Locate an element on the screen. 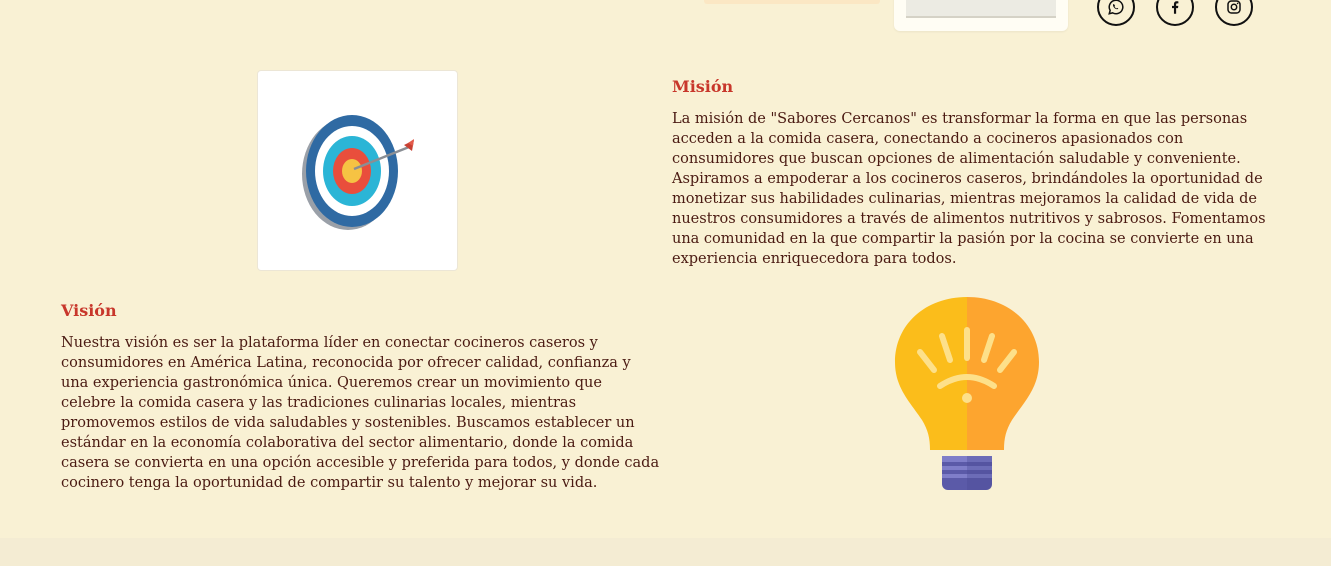 The height and width of the screenshot is (566, 1331). vision-image is located at coordinates (967, 395).